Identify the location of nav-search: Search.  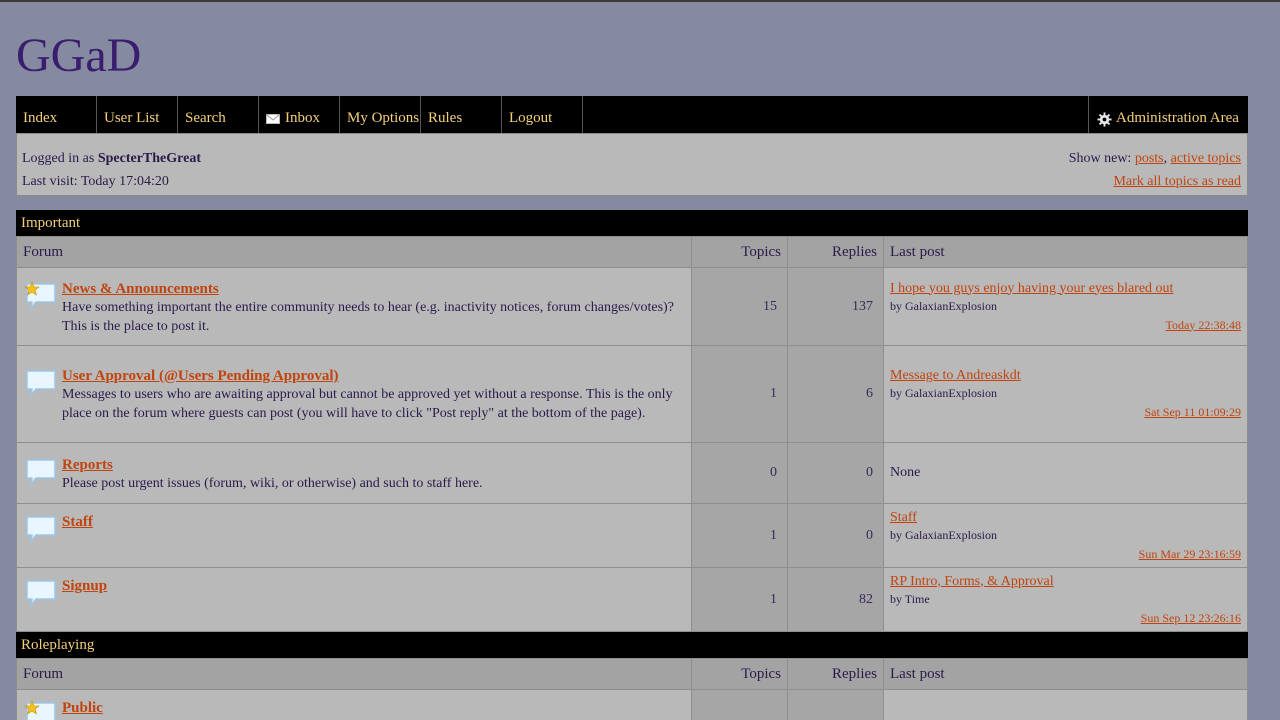
(218, 114).